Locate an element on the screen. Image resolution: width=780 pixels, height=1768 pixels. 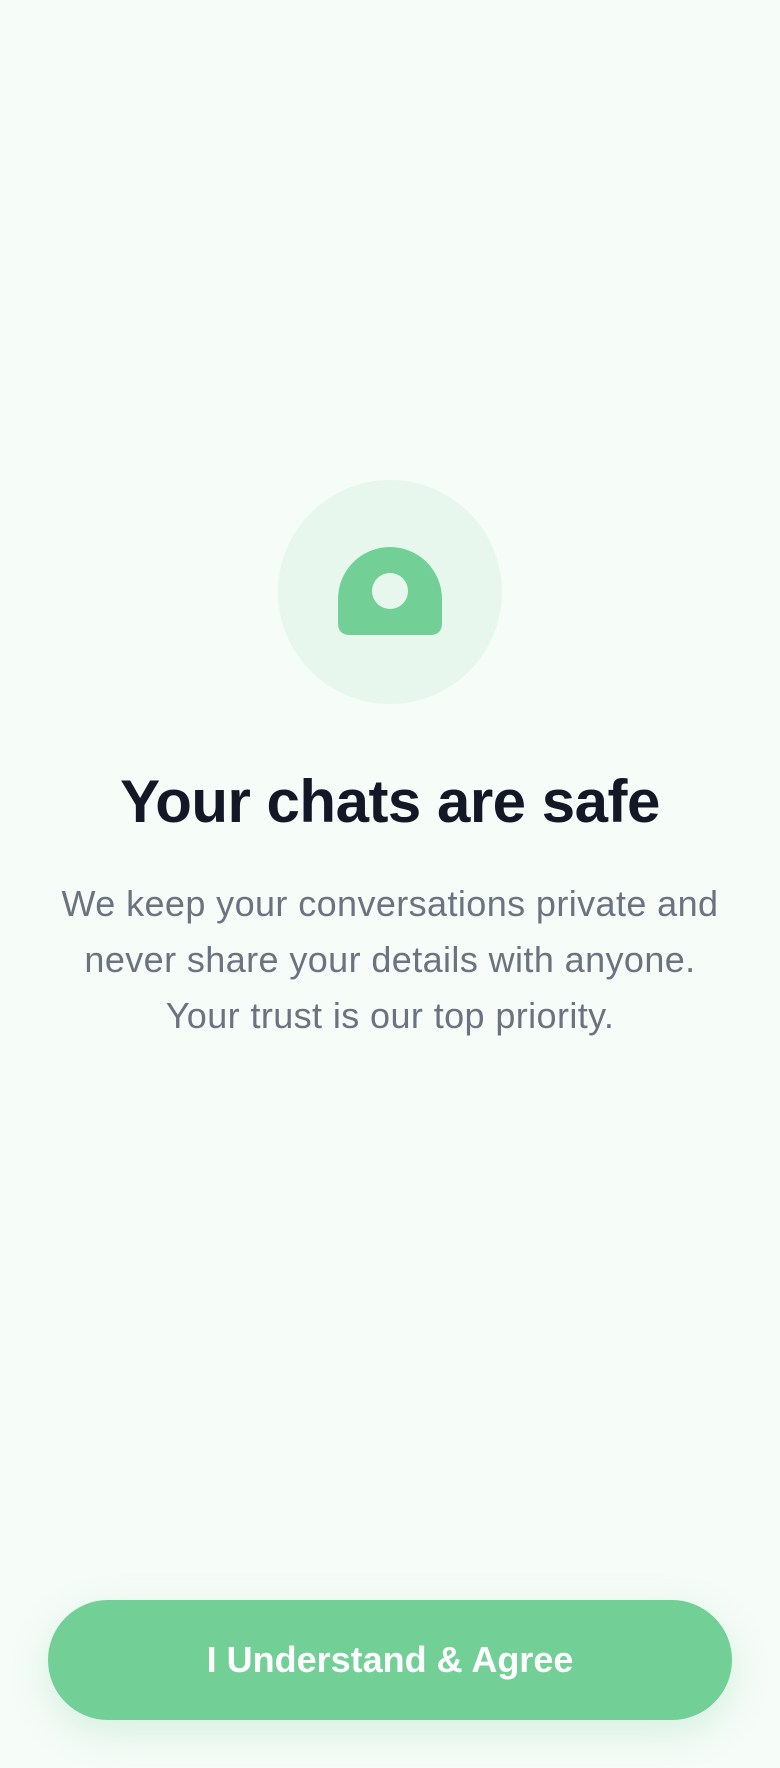
agree-button: I Understand & Agree is located at coordinates (390, 1660).